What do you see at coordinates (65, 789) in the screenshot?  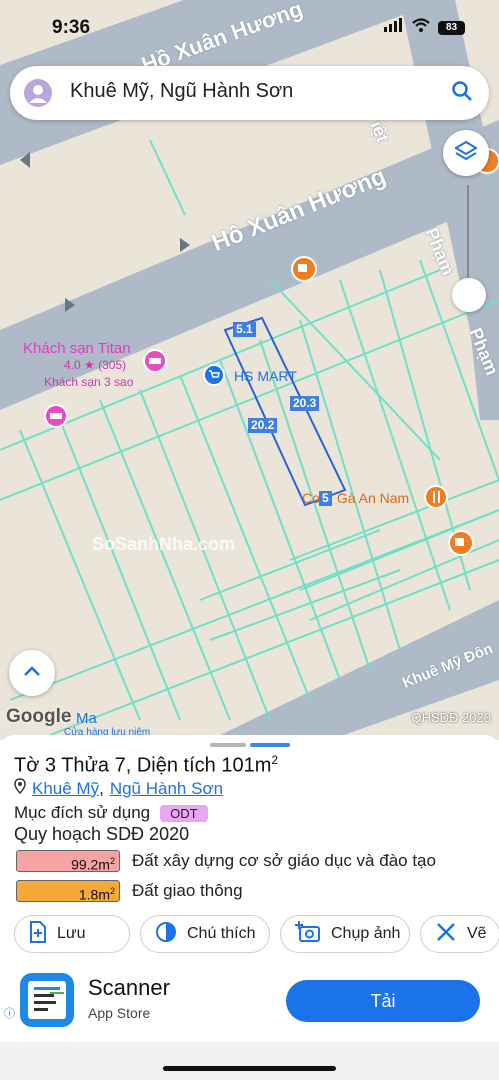 I see `location-link-ward: Khuê Mỹ` at bounding box center [65, 789].